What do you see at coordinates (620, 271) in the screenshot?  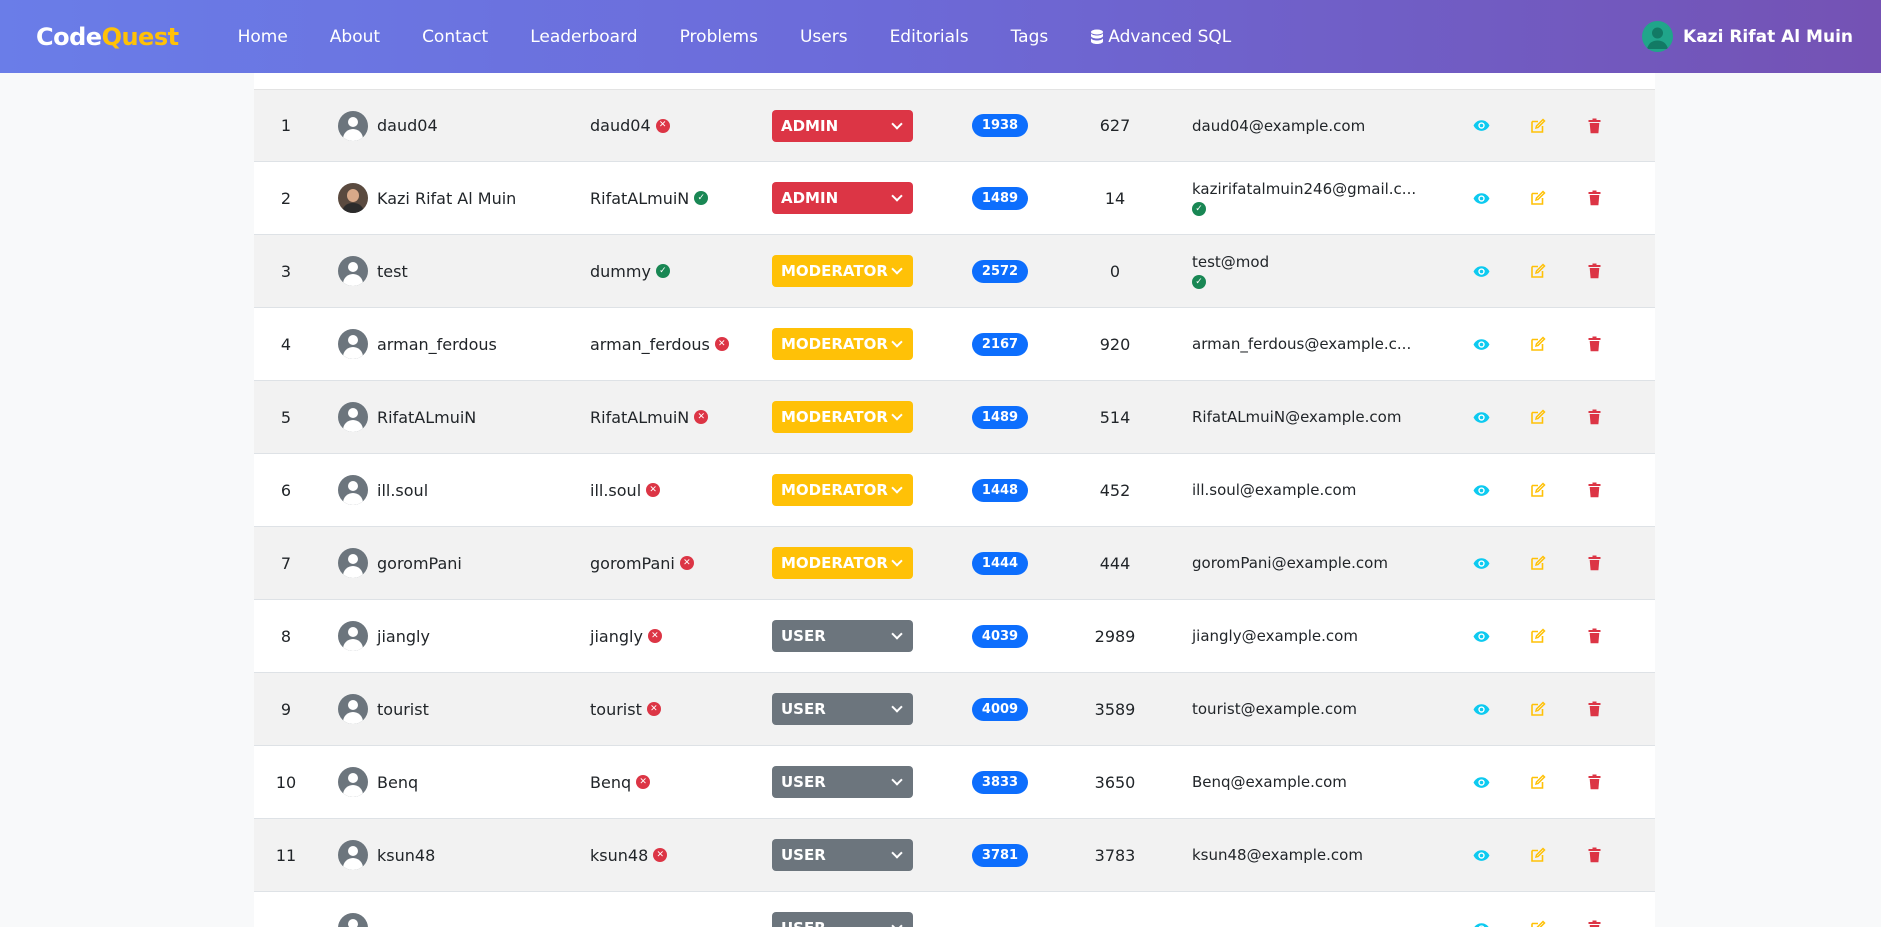 I see `user-handle: dummy` at bounding box center [620, 271].